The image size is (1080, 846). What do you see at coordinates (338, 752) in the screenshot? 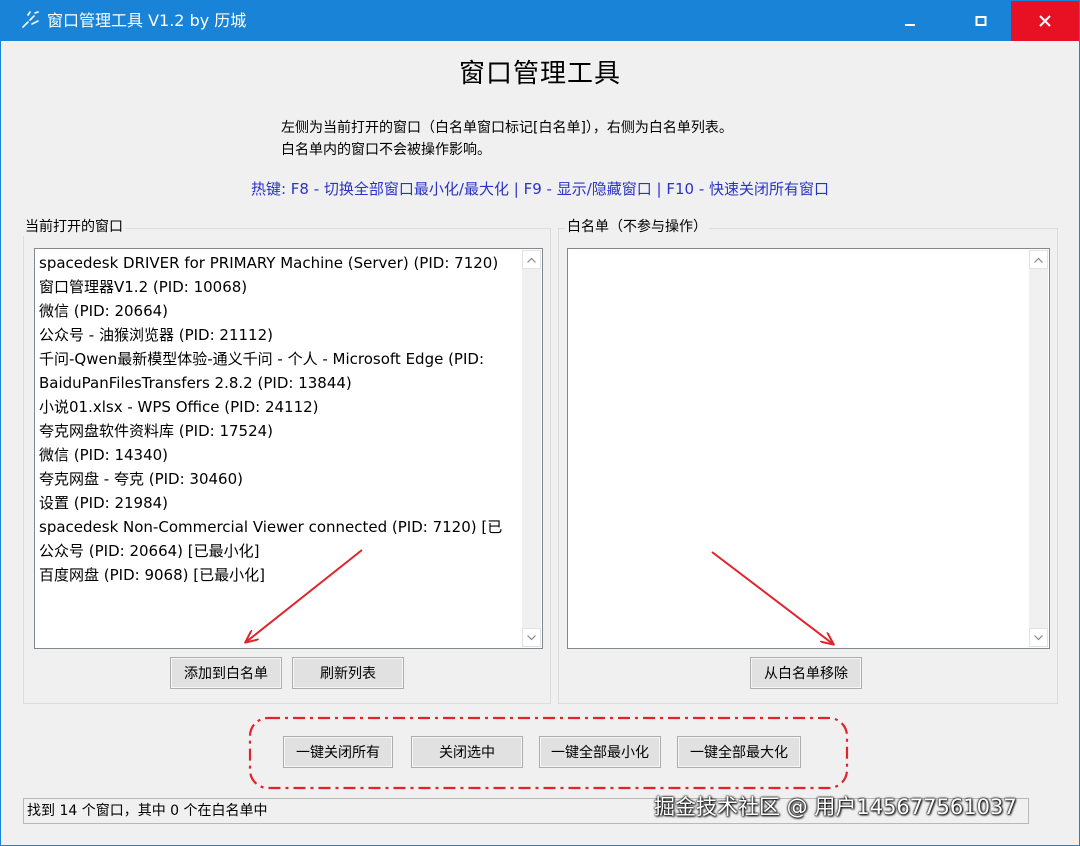
I see `close-all-button: 一键关闭所有` at bounding box center [338, 752].